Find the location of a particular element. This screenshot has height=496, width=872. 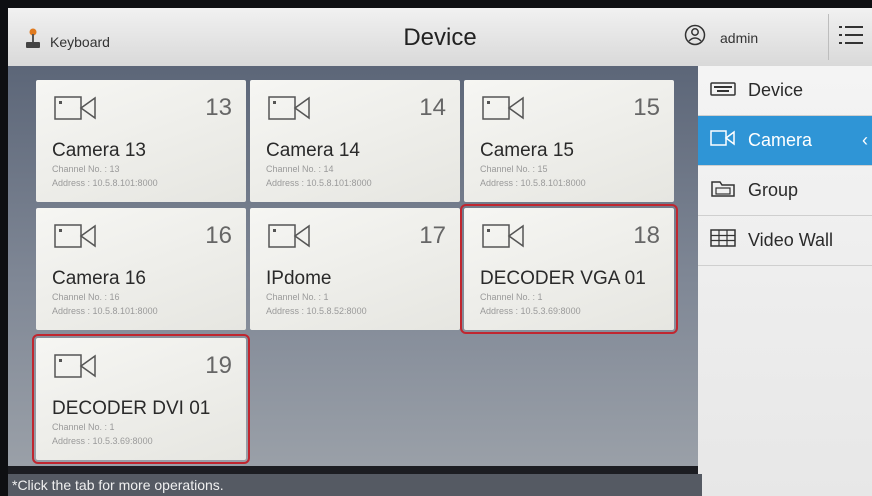

channel-number: 18 is located at coordinates (646, 235).